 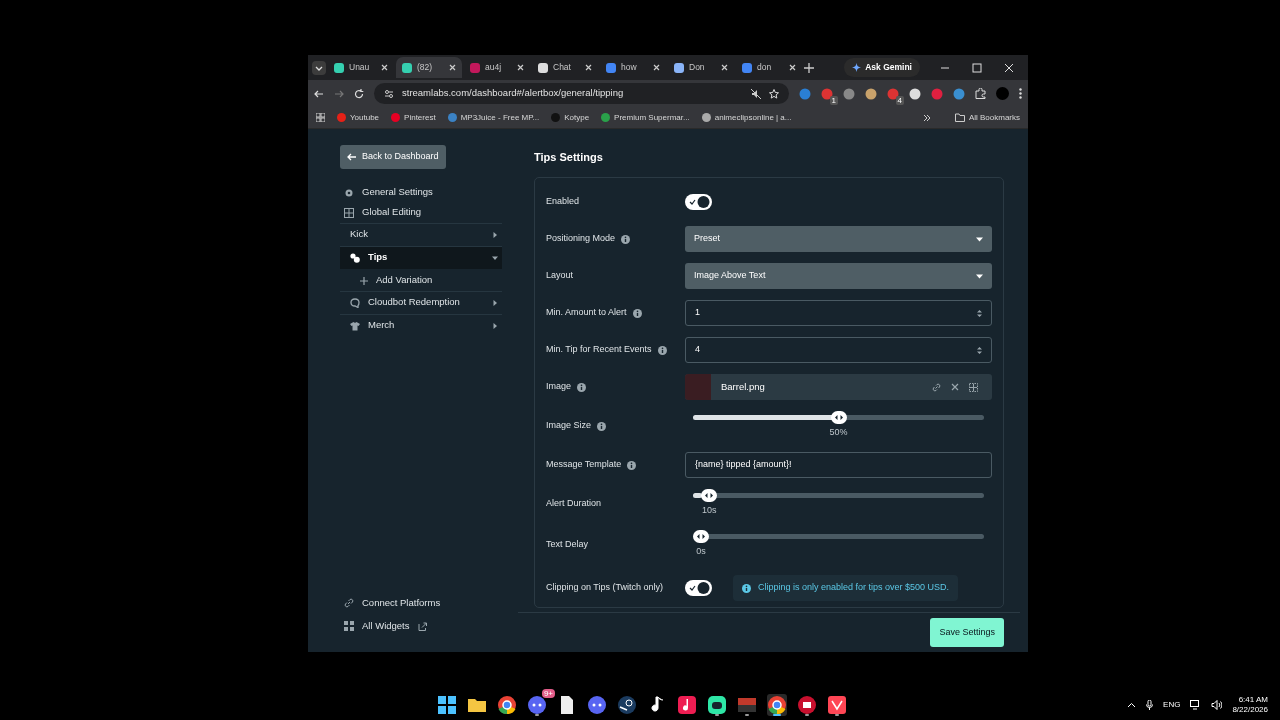 What do you see at coordinates (570, 117) in the screenshot?
I see `bookmark-link: Kotype` at bounding box center [570, 117].